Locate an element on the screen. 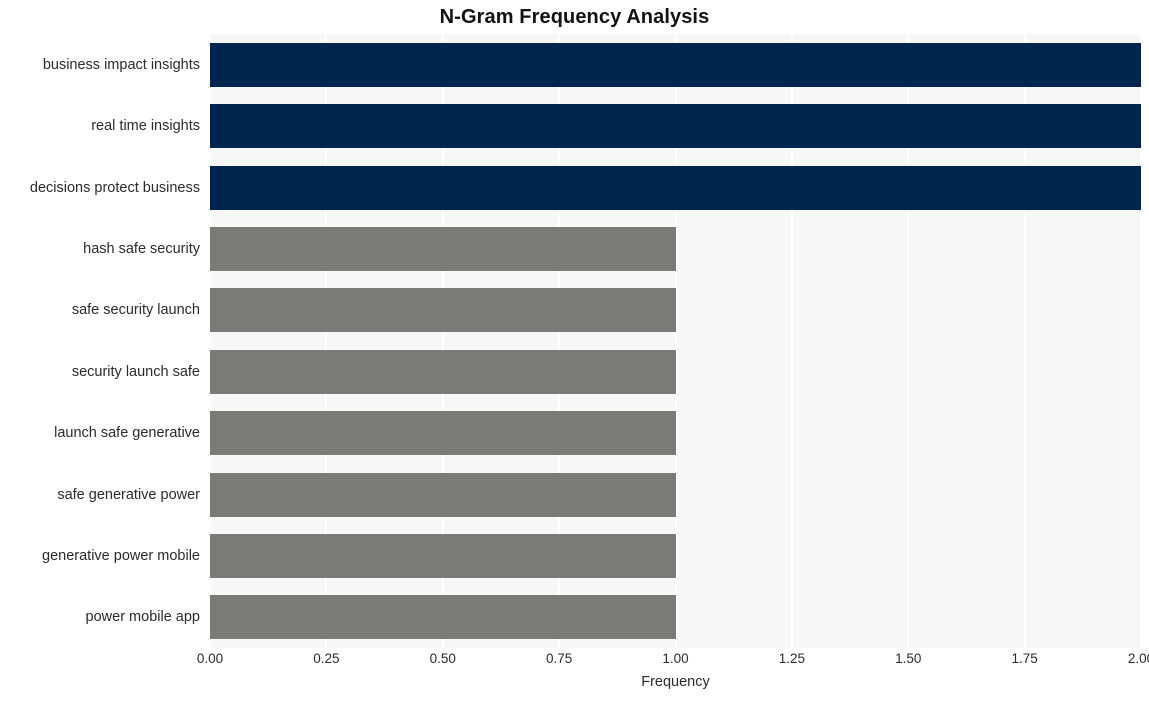  y-tick-label: hash safe security is located at coordinates (141, 248).